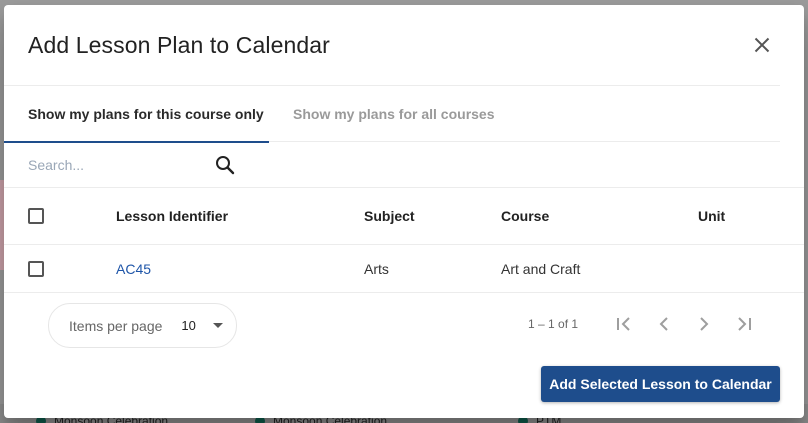  Describe the element at coordinates (553, 324) in the screenshot. I see `page-range-label: 1 – 1 of 1` at that location.